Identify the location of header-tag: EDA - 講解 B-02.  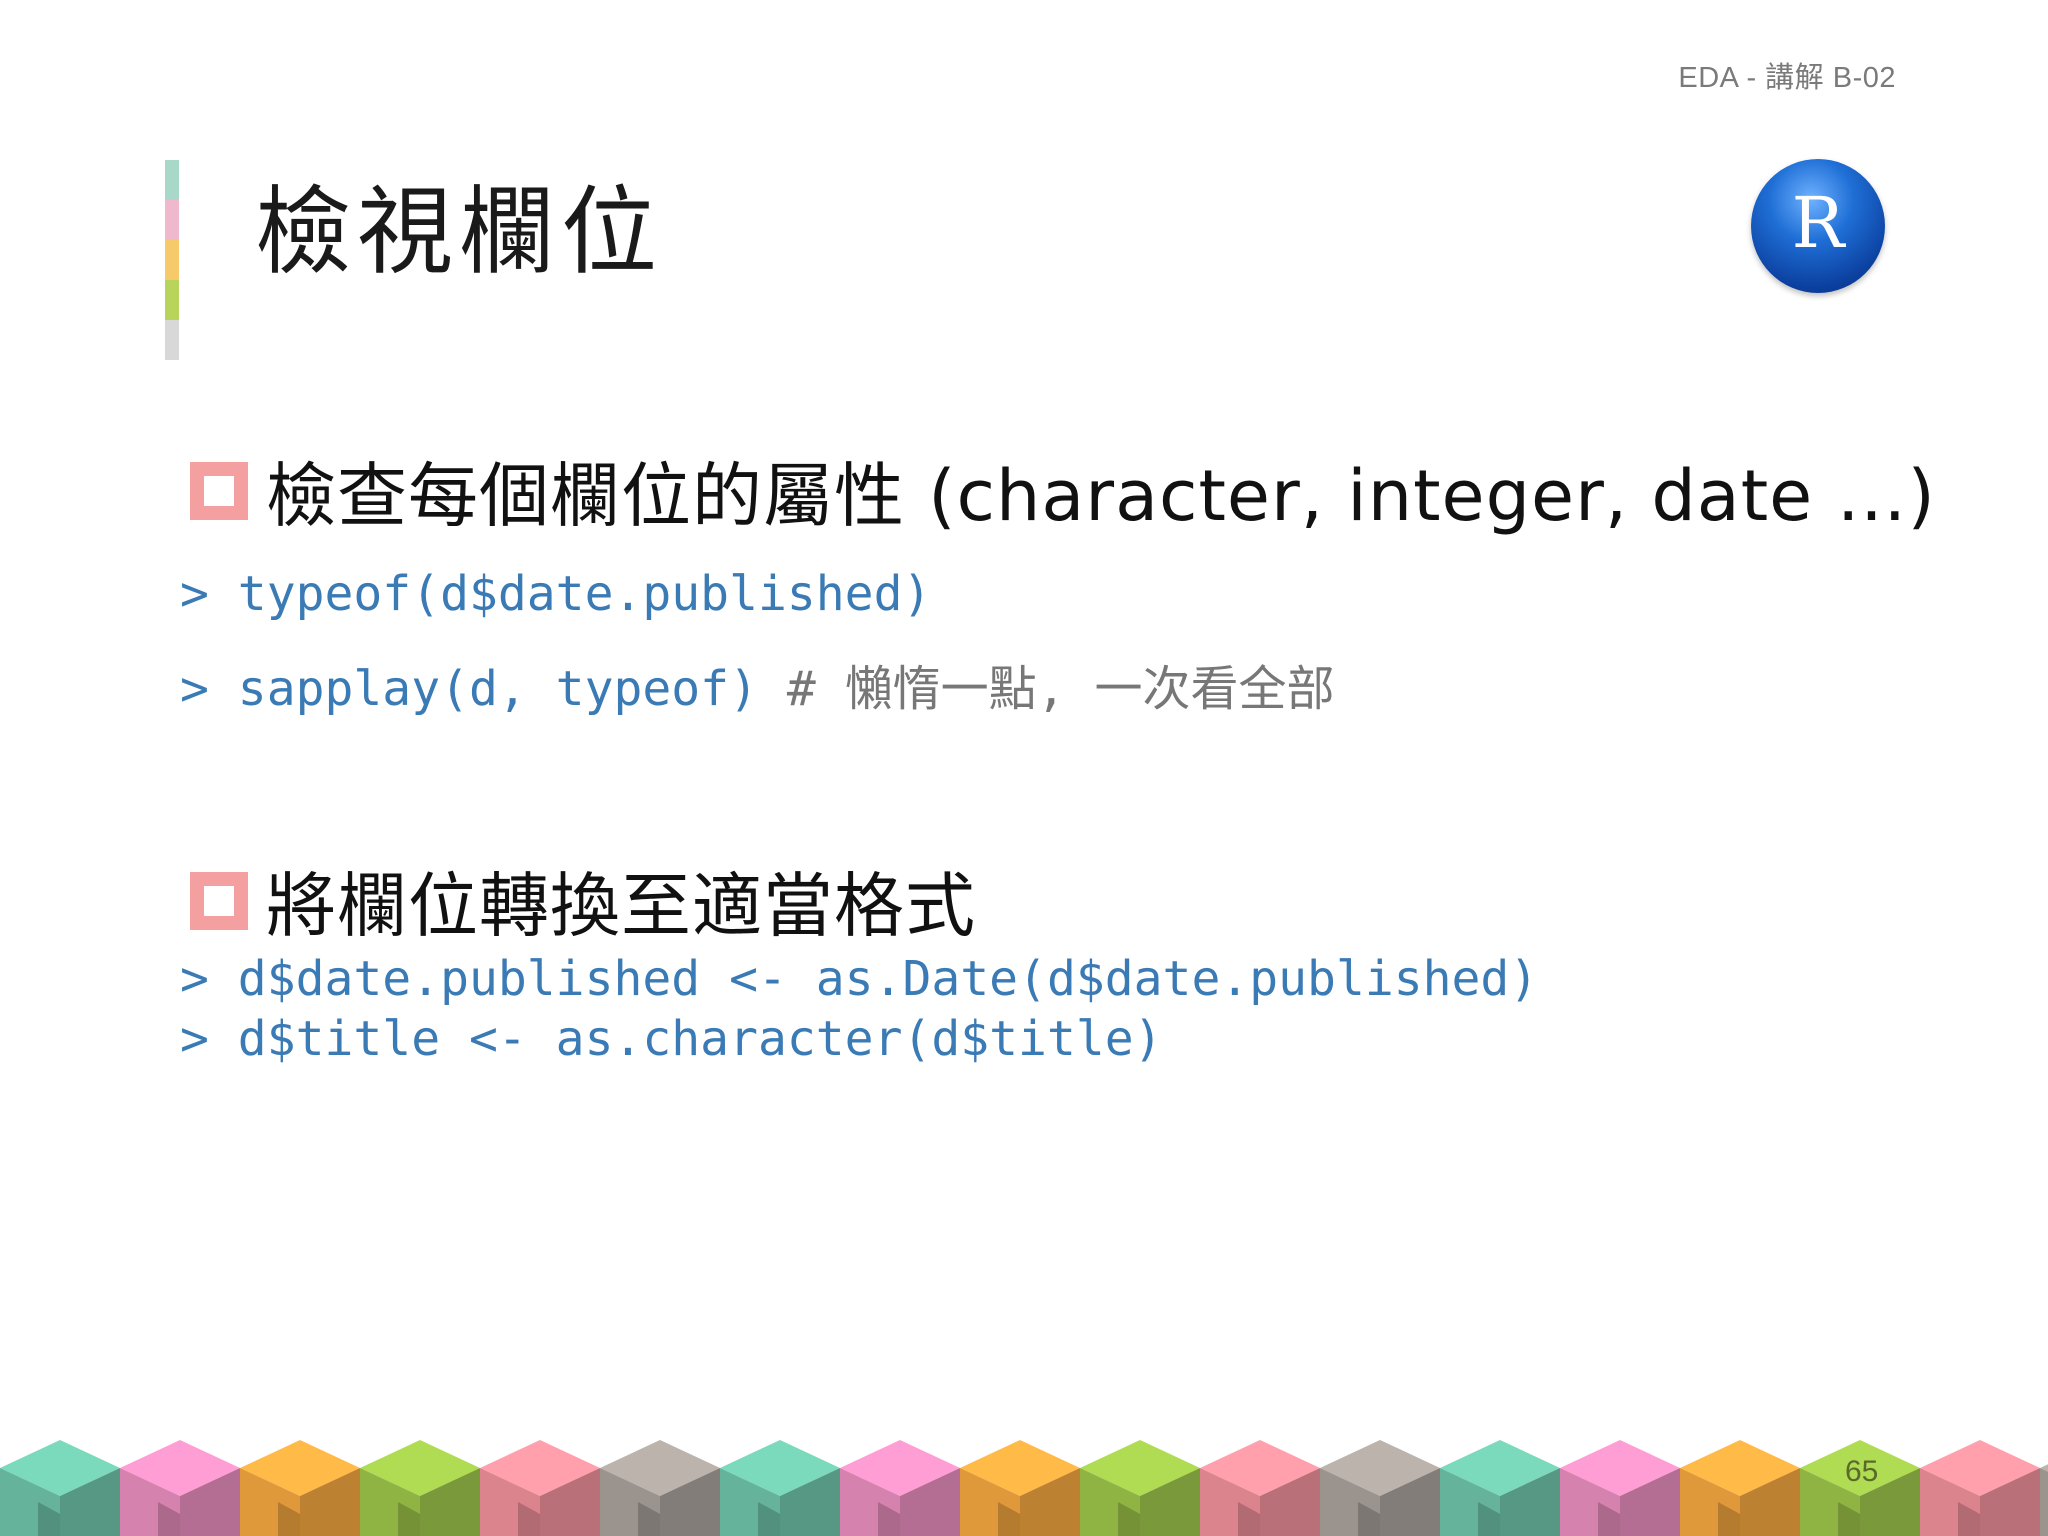
(1787, 78).